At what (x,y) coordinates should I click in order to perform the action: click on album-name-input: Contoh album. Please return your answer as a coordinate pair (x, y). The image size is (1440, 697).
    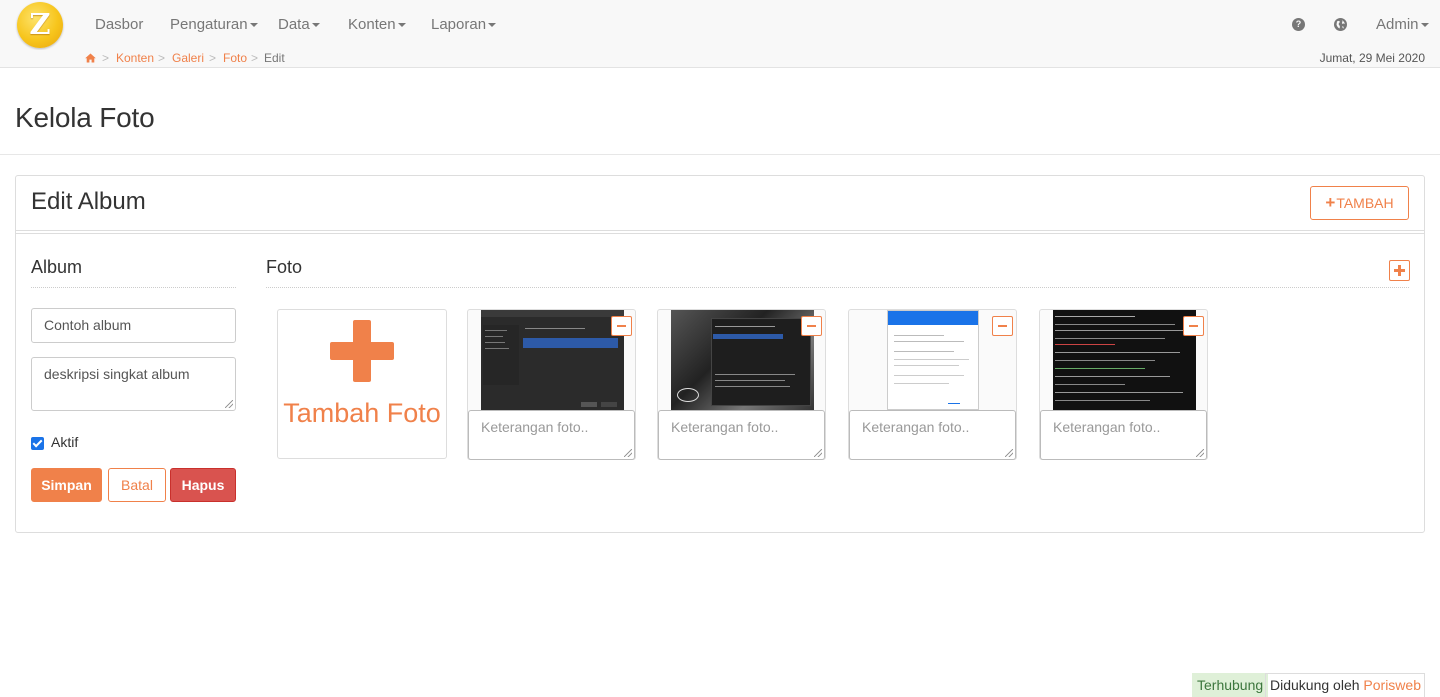
    Looking at the image, I should click on (133, 325).